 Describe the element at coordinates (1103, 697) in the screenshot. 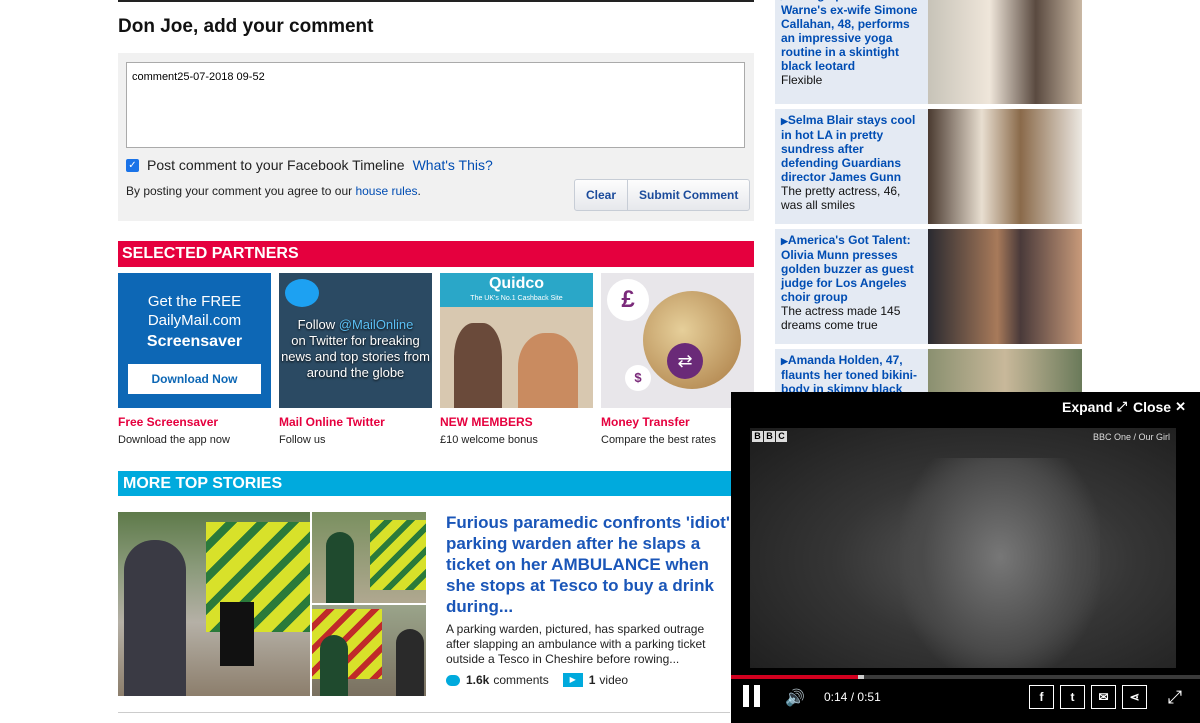

I see `email-icon: ✉` at that location.